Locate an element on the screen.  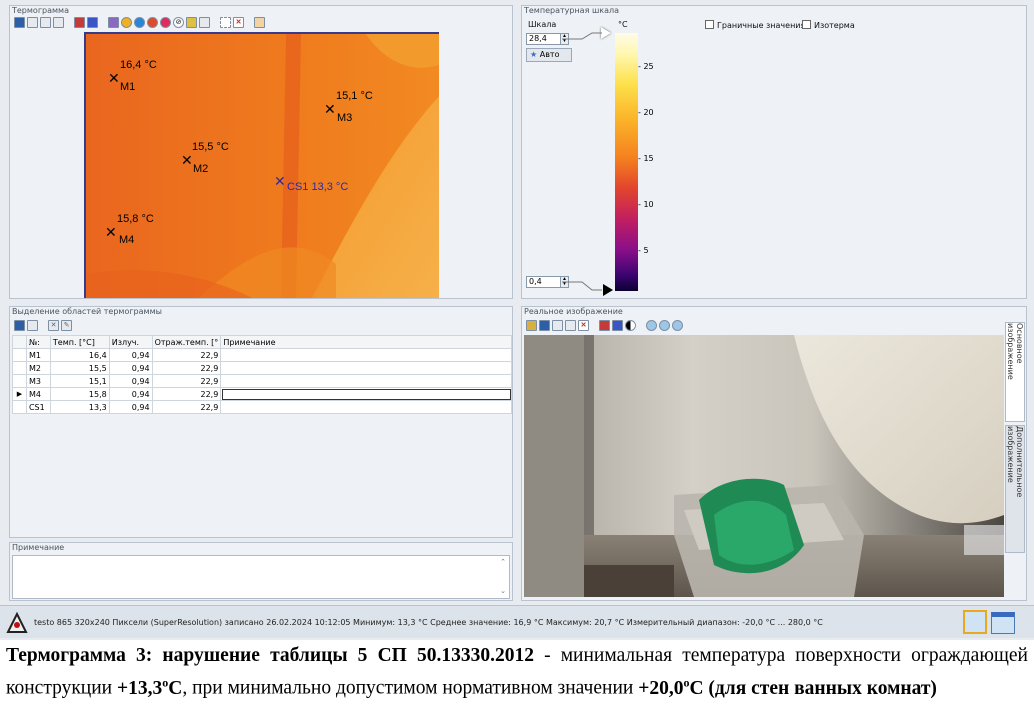
auto-button: ★ Авто is located at coordinates (549, 55).